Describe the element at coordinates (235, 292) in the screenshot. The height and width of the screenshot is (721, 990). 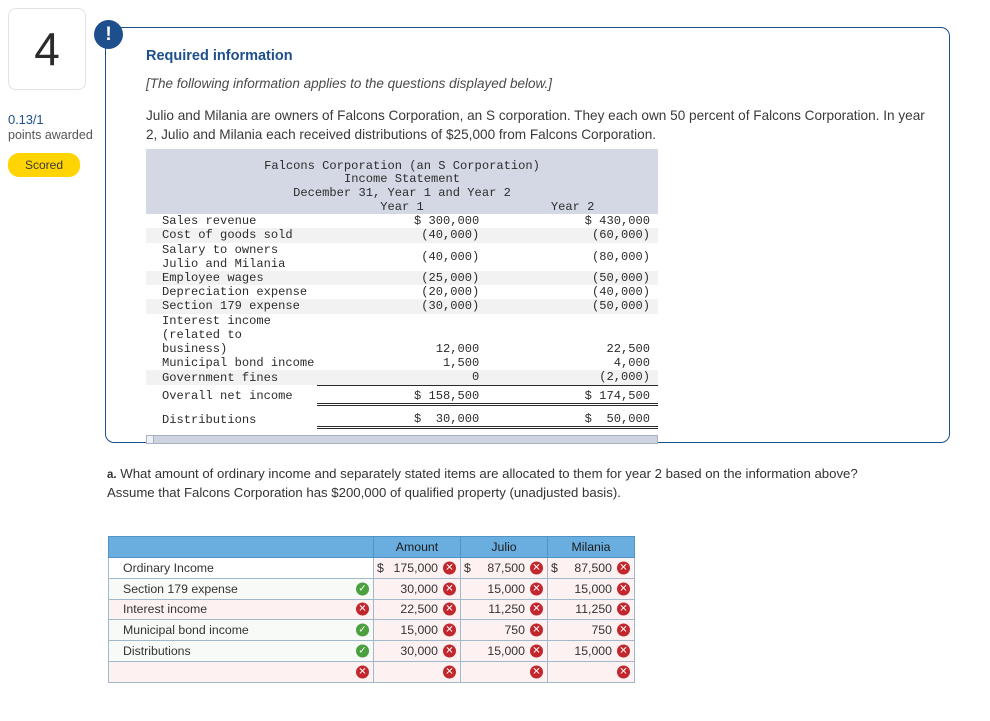
I see `statement-row-label: Depreciation expense` at that location.